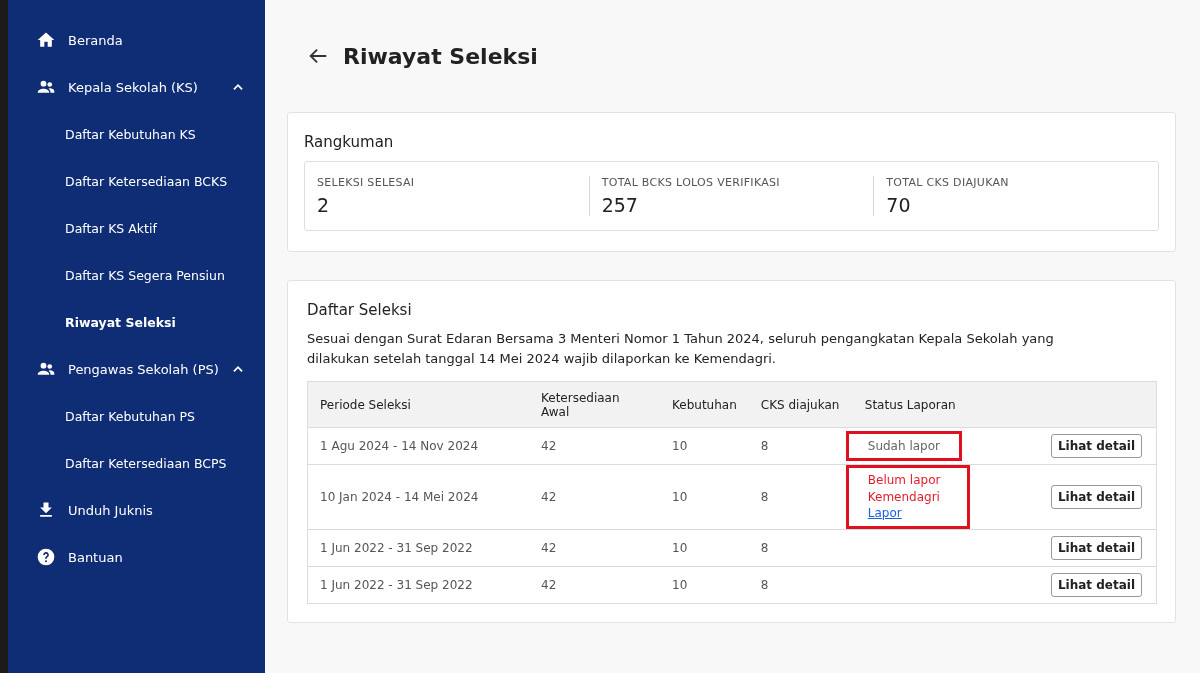  I want to click on sidebar-item: Daftar Kebutuhan KS, so click(136, 134).